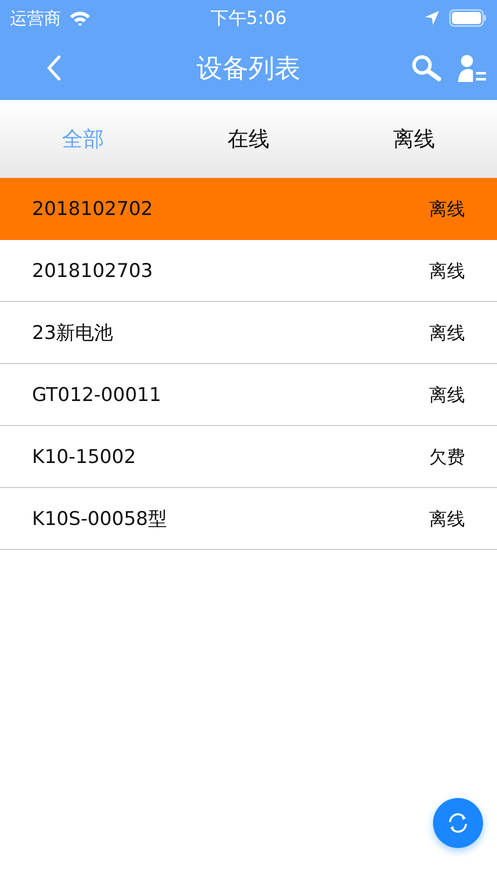 The image size is (497, 883). Describe the element at coordinates (447, 457) in the screenshot. I see `device-status: 欠费` at that location.